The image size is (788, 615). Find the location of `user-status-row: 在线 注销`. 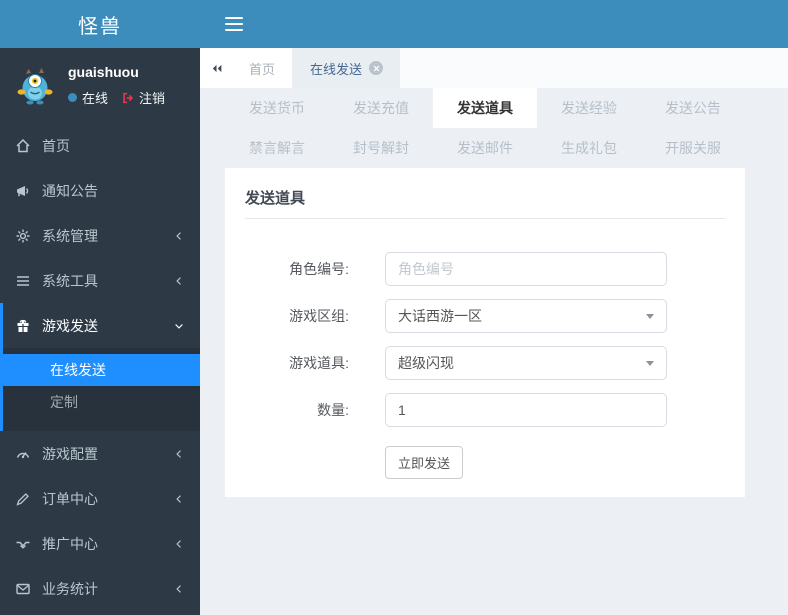

user-status-row: 在线 注销 is located at coordinates (116, 97).